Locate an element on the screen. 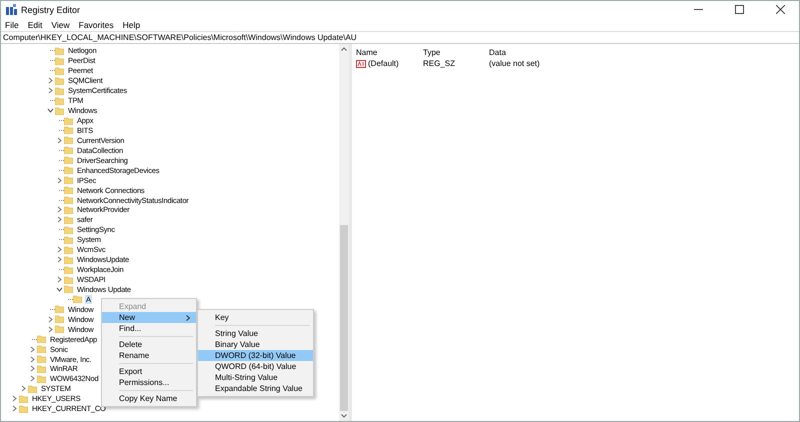 The image size is (800, 422). address-bar: Computer\HKEY_LOCAL_MACHINE\SOFTWARE\Policies\Microsoft\Windows\Windows Update\AU is located at coordinates (400, 37).